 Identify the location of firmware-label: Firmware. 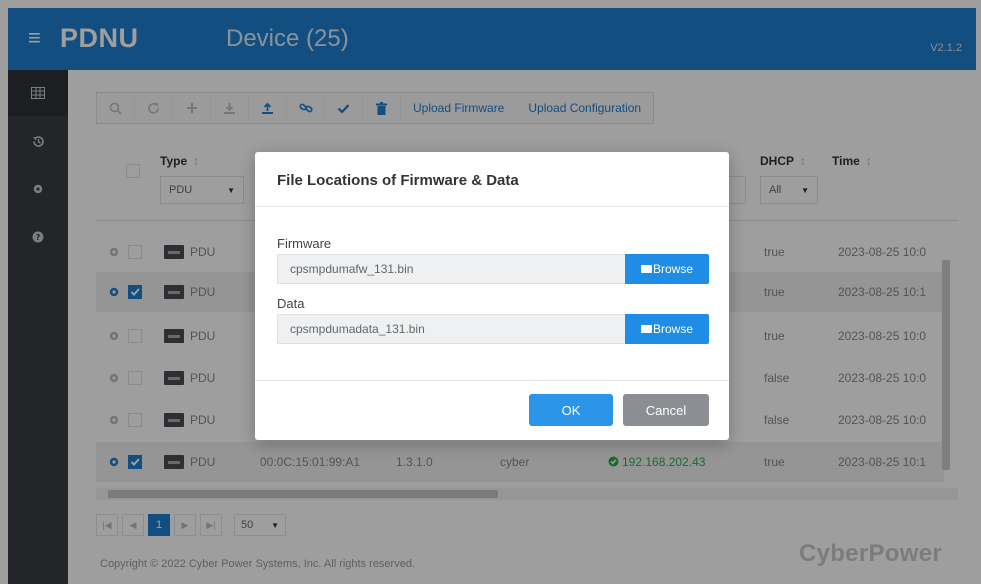
(304, 243).